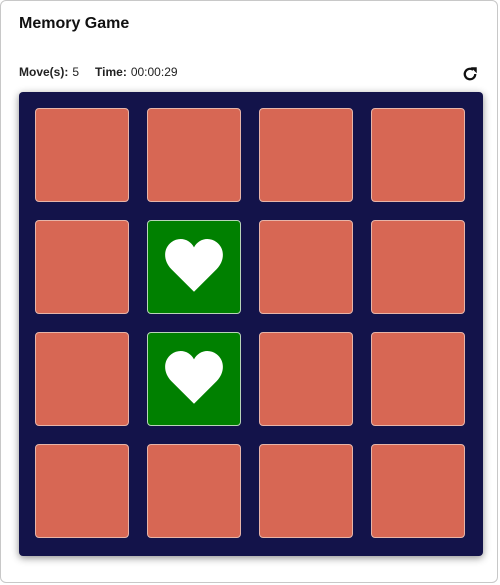 The width and height of the screenshot is (500, 585). What do you see at coordinates (76, 72) in the screenshot?
I see `moves-value: 5` at bounding box center [76, 72].